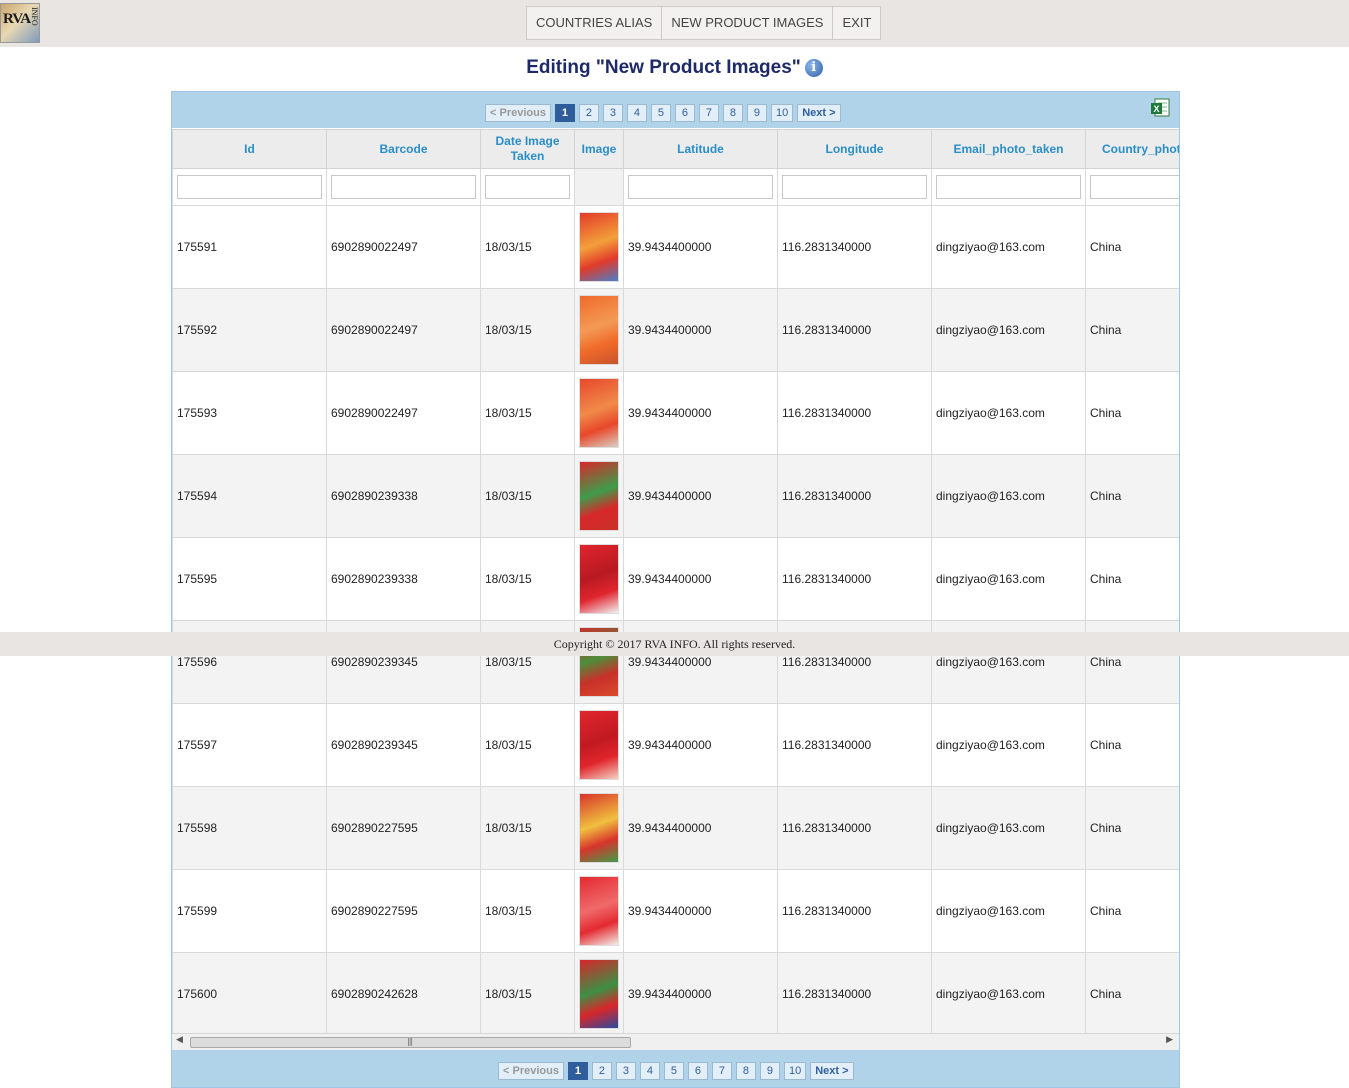  What do you see at coordinates (249, 413) in the screenshot?
I see `cell-id: 175593` at bounding box center [249, 413].